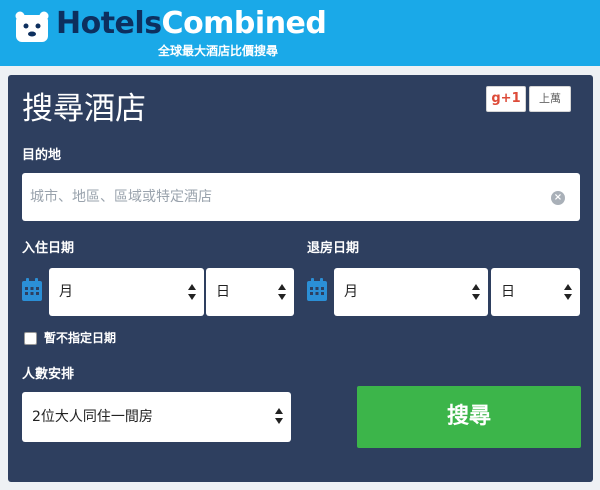 The height and width of the screenshot is (490, 600). What do you see at coordinates (469, 417) in the screenshot?
I see `search-button: 搜尋` at bounding box center [469, 417].